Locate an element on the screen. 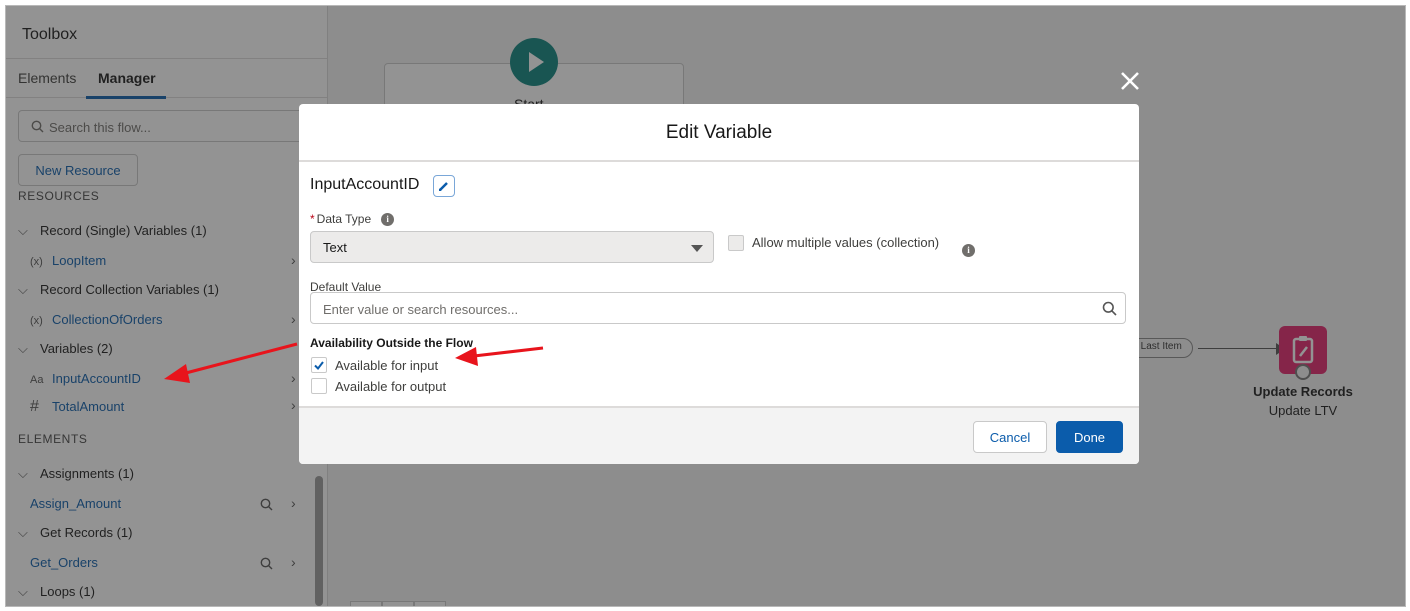  available-for-output-label: Available for output is located at coordinates (391, 386).